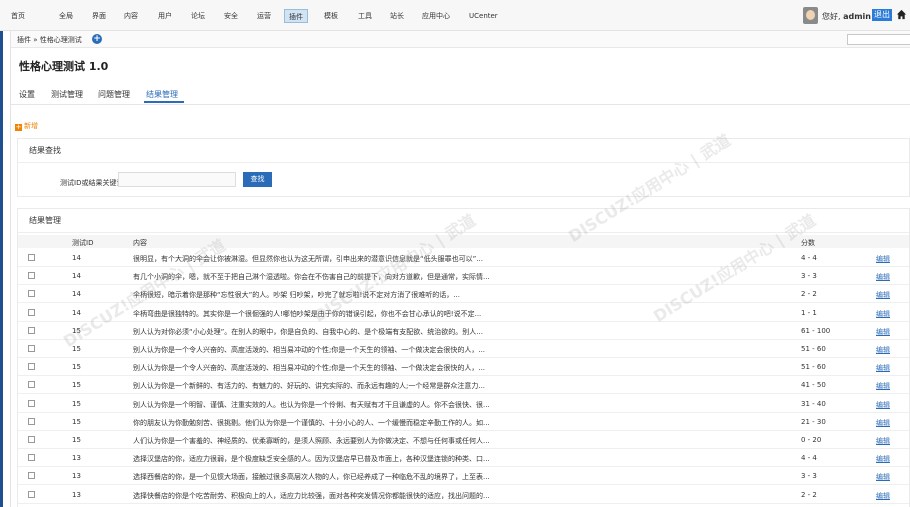 The height and width of the screenshot is (507, 910). I want to click on nav-item-app-center: 应用中心, so click(436, 16).